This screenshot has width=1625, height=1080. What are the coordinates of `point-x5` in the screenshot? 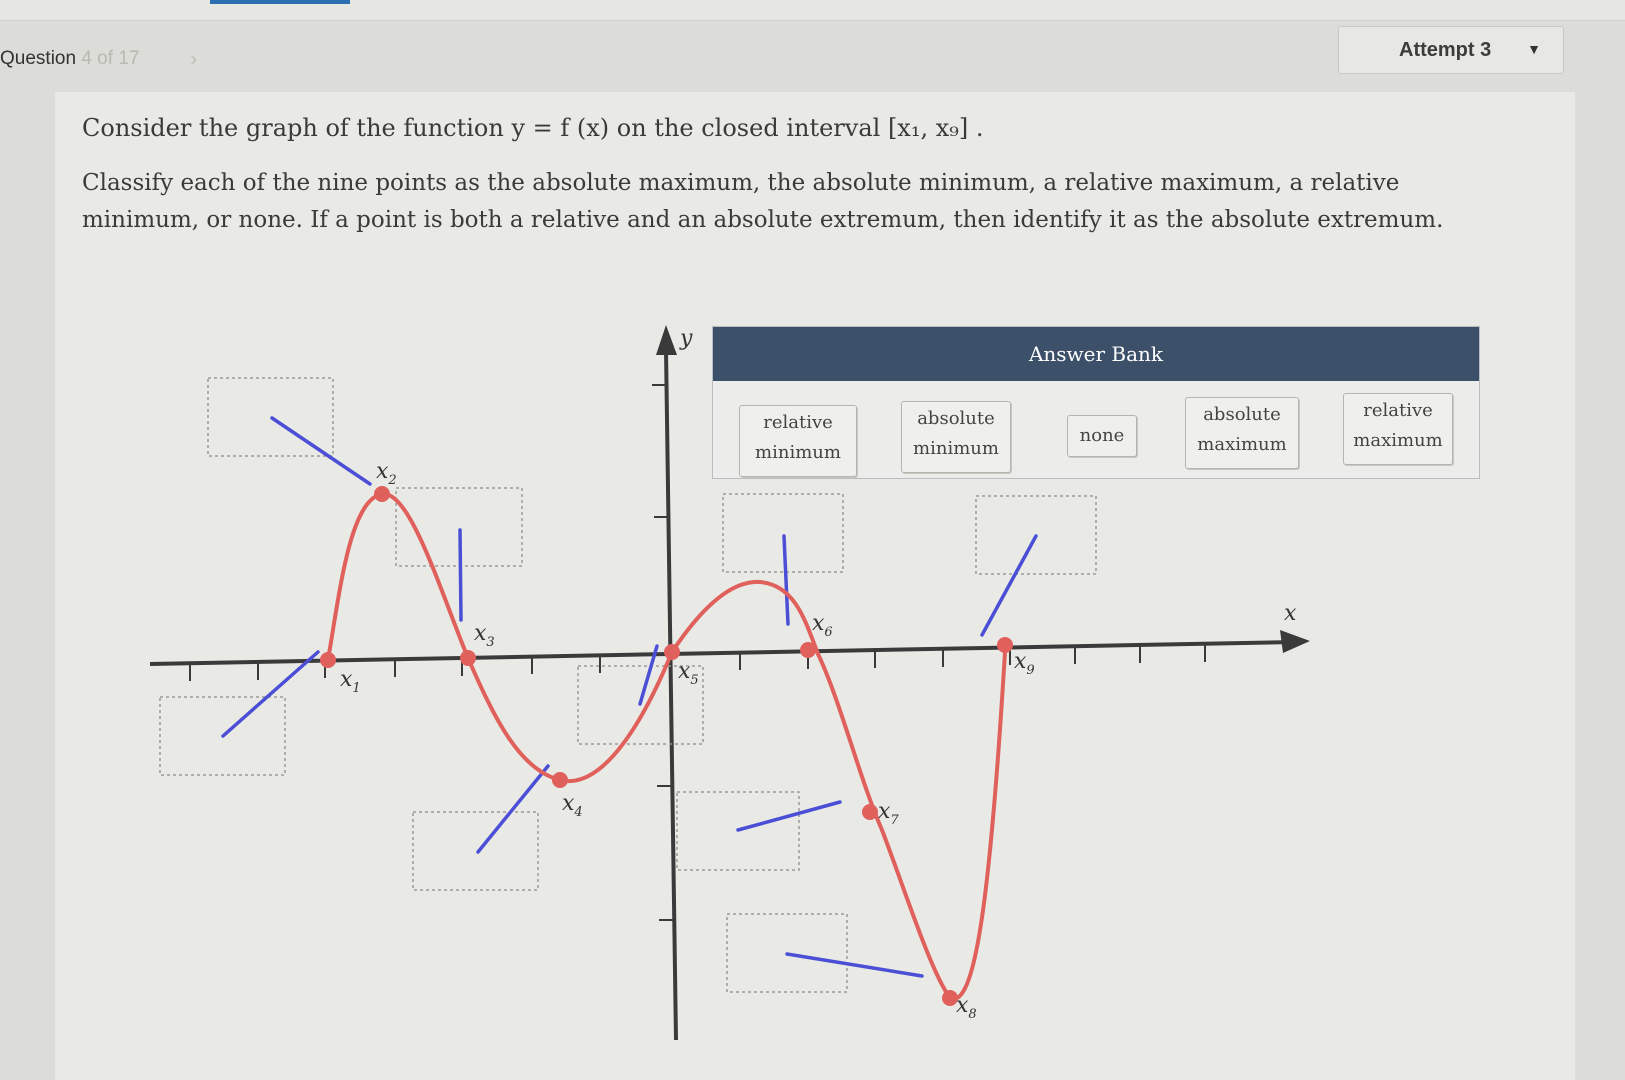 It's located at (672, 652).